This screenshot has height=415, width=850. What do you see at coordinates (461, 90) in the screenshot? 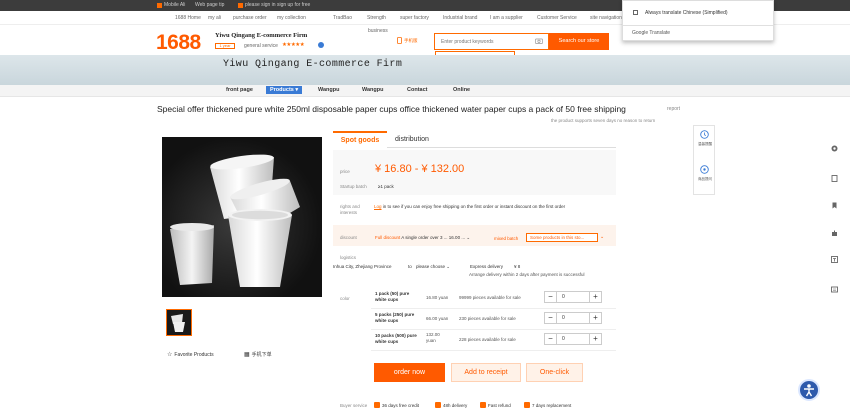
I see `shop-nav-online: Online` at bounding box center [461, 90].